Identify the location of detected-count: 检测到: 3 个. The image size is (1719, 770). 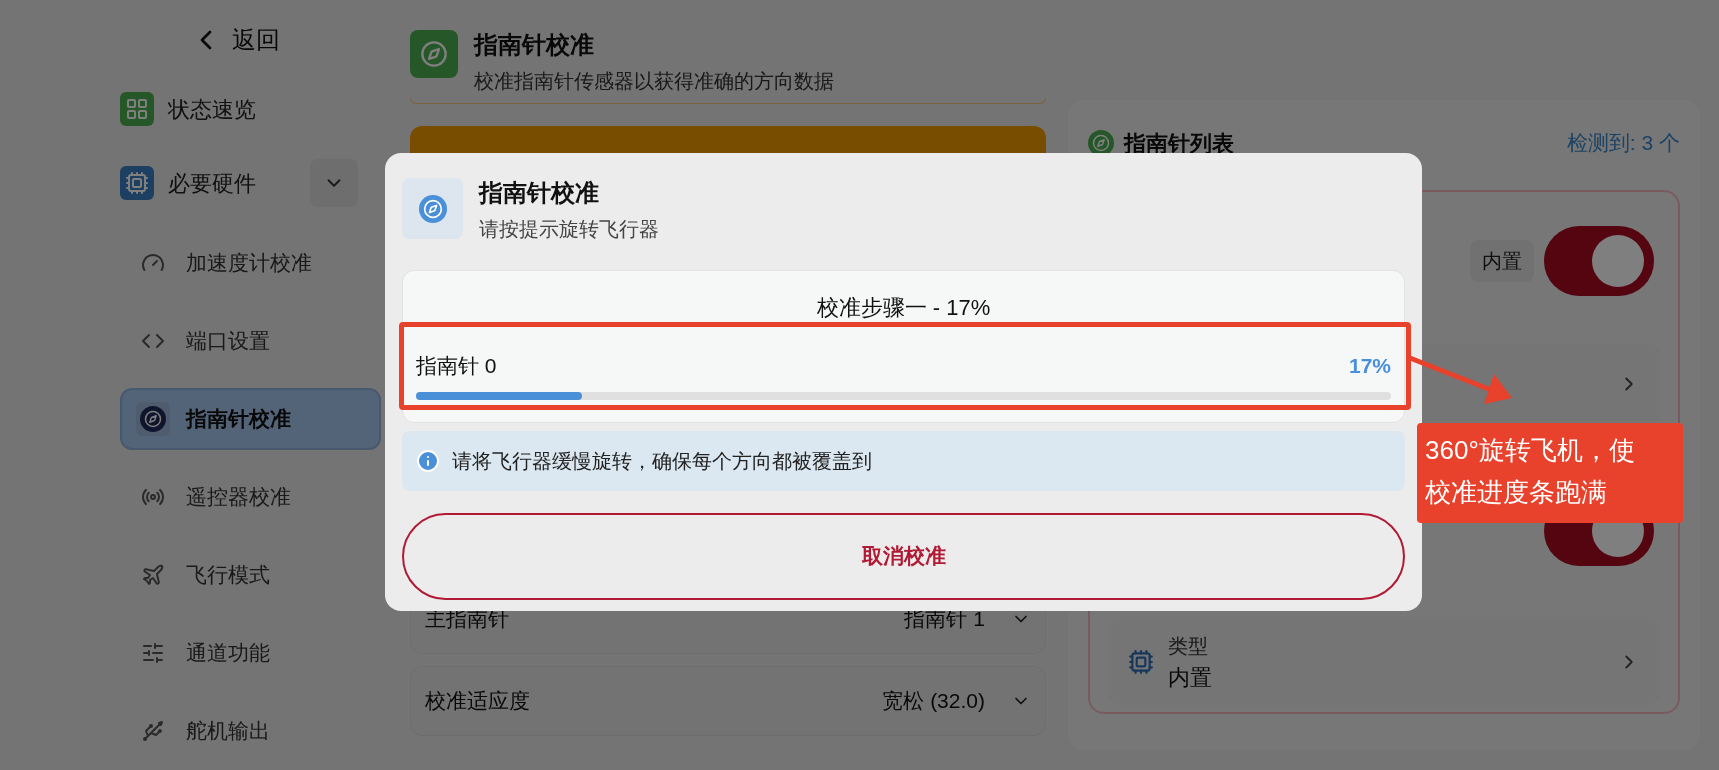
(1623, 143).